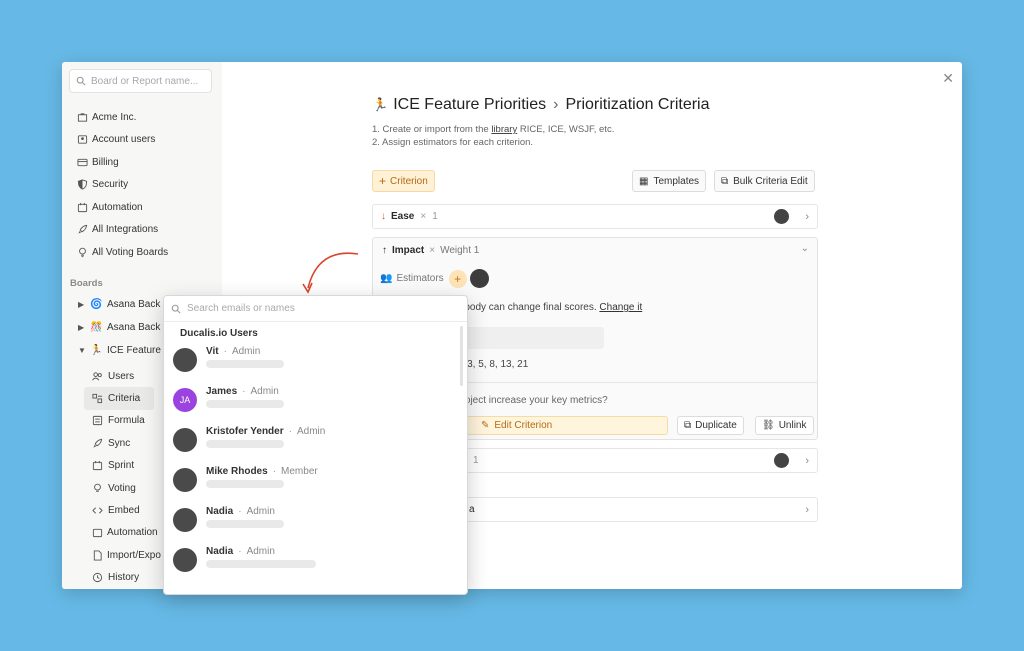 The image size is (1024, 651). Describe the element at coordinates (122, 207) in the screenshot. I see `sidebar-item-automation: Automation` at that location.